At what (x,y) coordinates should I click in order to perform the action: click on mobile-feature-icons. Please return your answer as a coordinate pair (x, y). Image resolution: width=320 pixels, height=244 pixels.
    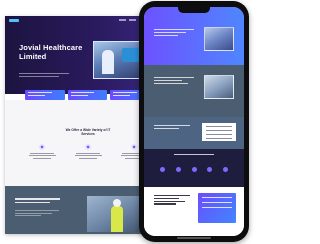
    Looking at the image, I should click on (194, 169).